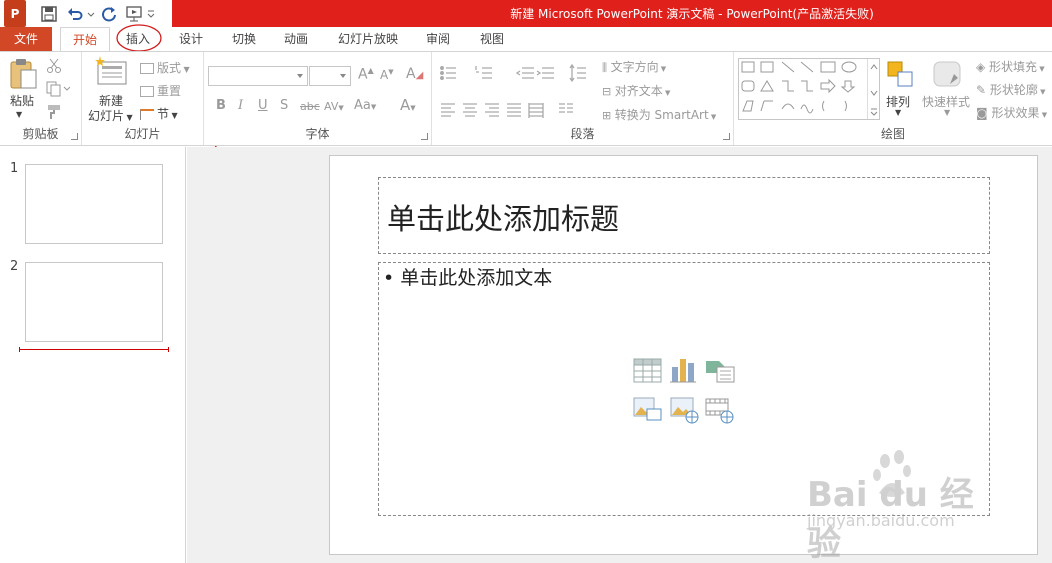 The image size is (1052, 563). Describe the element at coordinates (720, 372) in the screenshot. I see `insert-smartart-icon` at that location.